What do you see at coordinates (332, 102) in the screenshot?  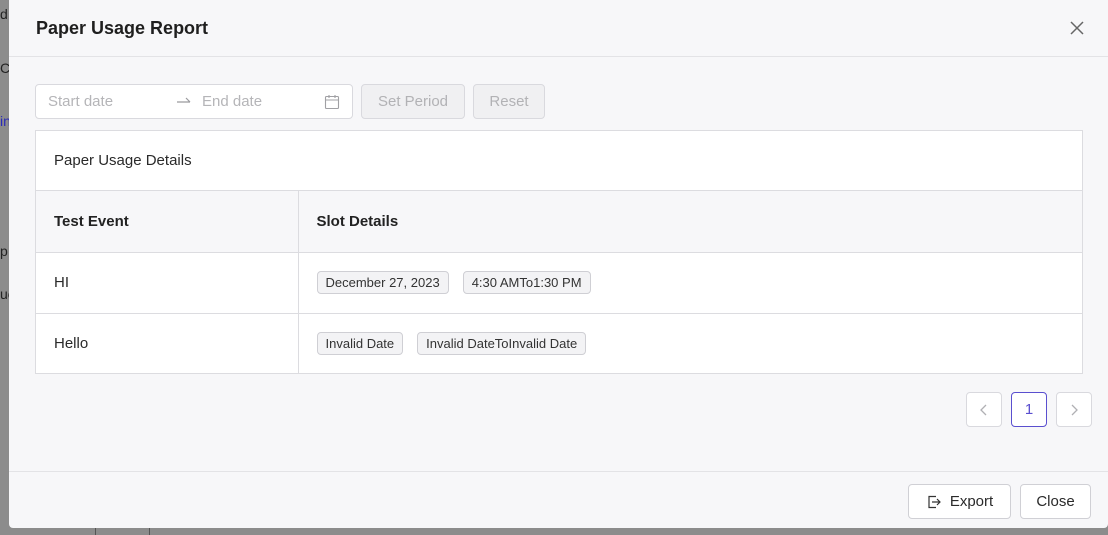 I see `calendar-icon` at bounding box center [332, 102].